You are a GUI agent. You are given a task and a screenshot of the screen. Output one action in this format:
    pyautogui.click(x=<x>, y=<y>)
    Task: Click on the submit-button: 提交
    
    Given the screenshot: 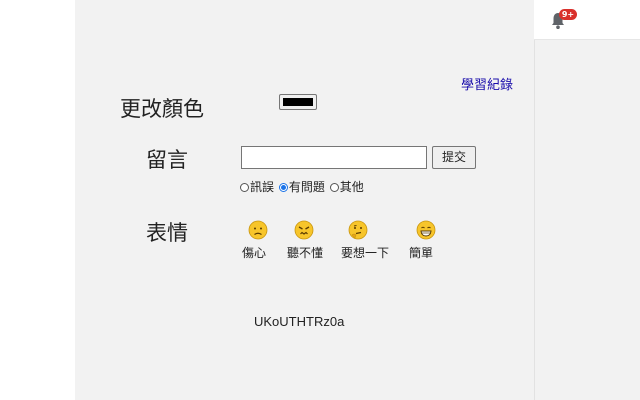 What is the action you would take?
    pyautogui.click(x=454, y=157)
    